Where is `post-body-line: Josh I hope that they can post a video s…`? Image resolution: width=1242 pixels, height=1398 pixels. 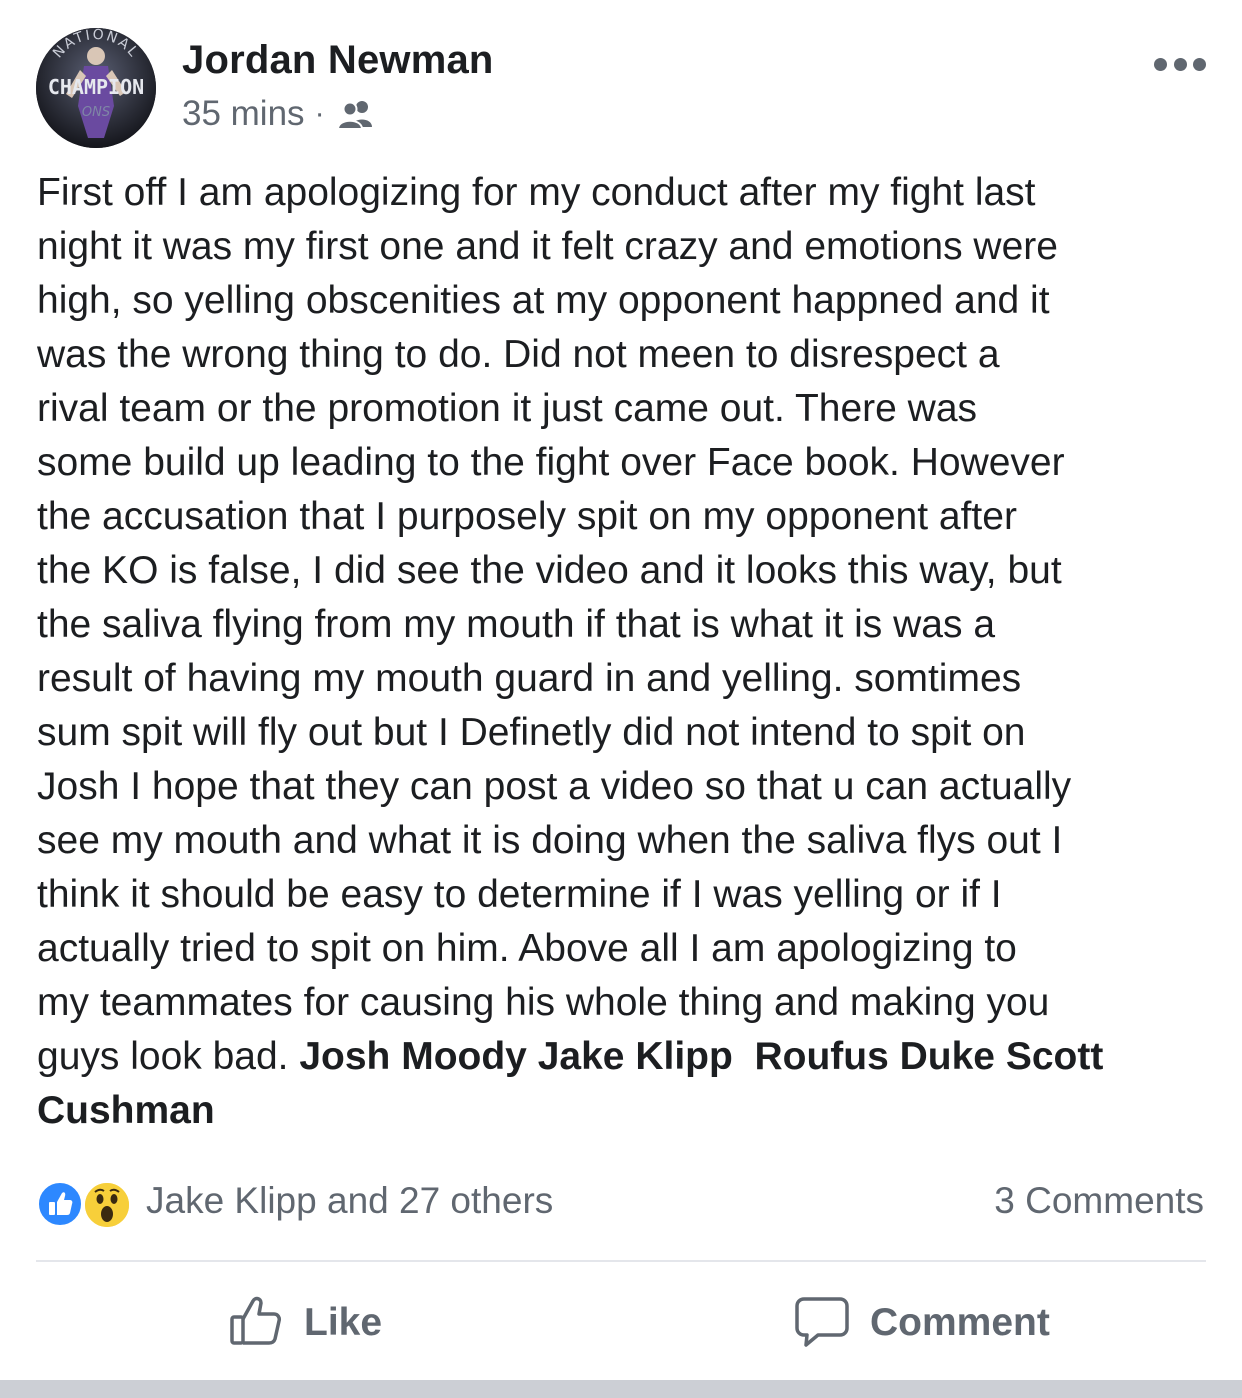 post-body-line: Josh I hope that they can post a video s… is located at coordinates (554, 786).